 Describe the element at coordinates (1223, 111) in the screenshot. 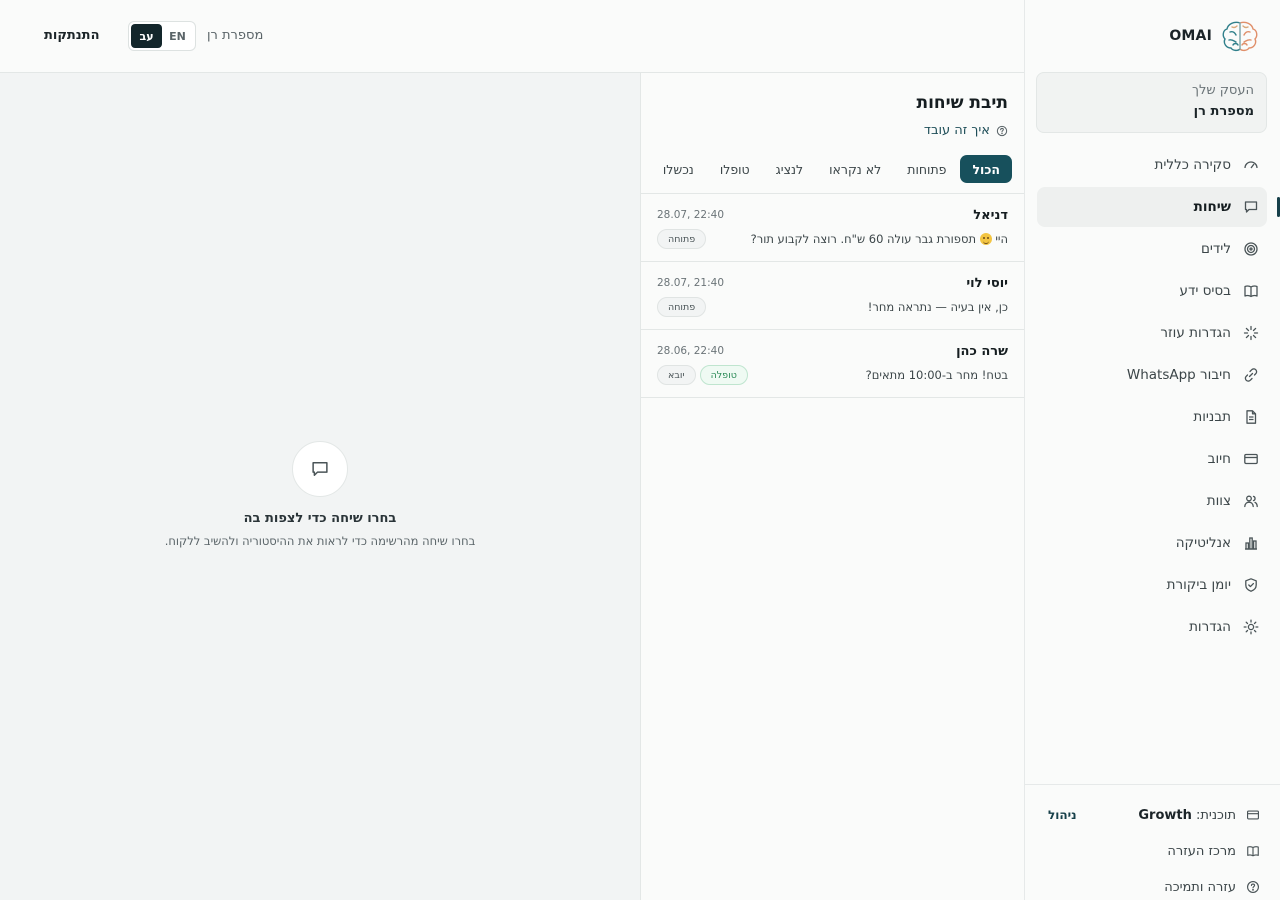

I see `business-name: מספרת רן` at that location.